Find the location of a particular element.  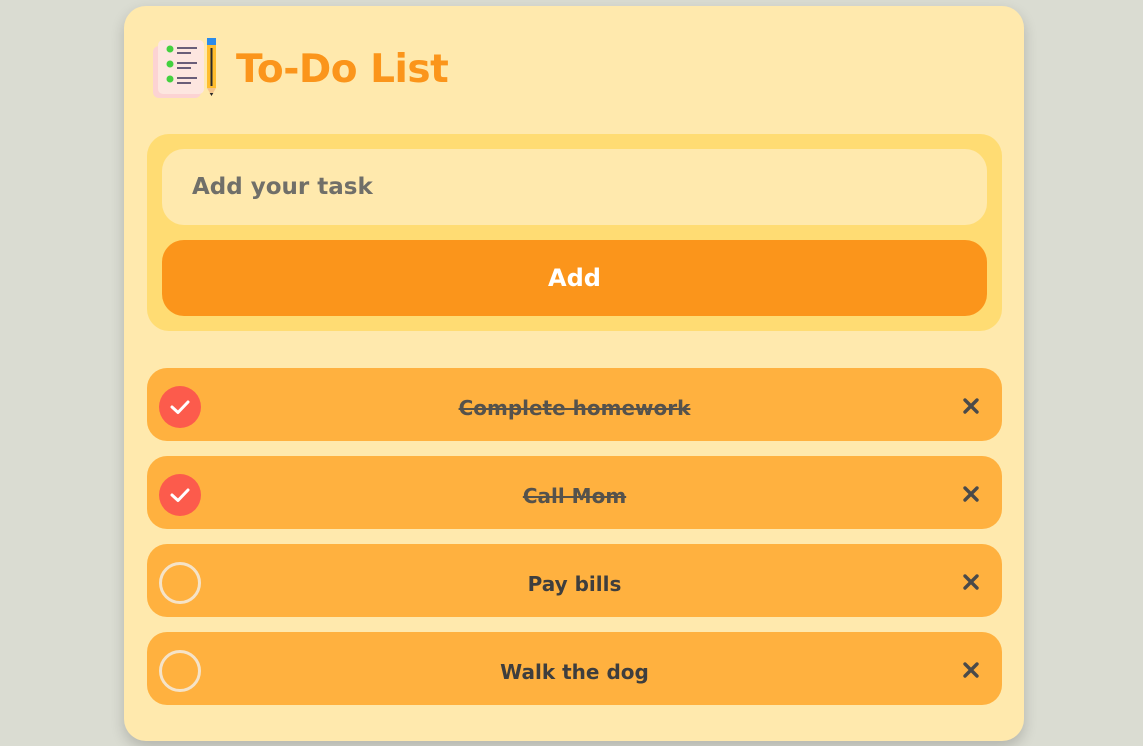

task-text: Complete homework is located at coordinates (574, 404).